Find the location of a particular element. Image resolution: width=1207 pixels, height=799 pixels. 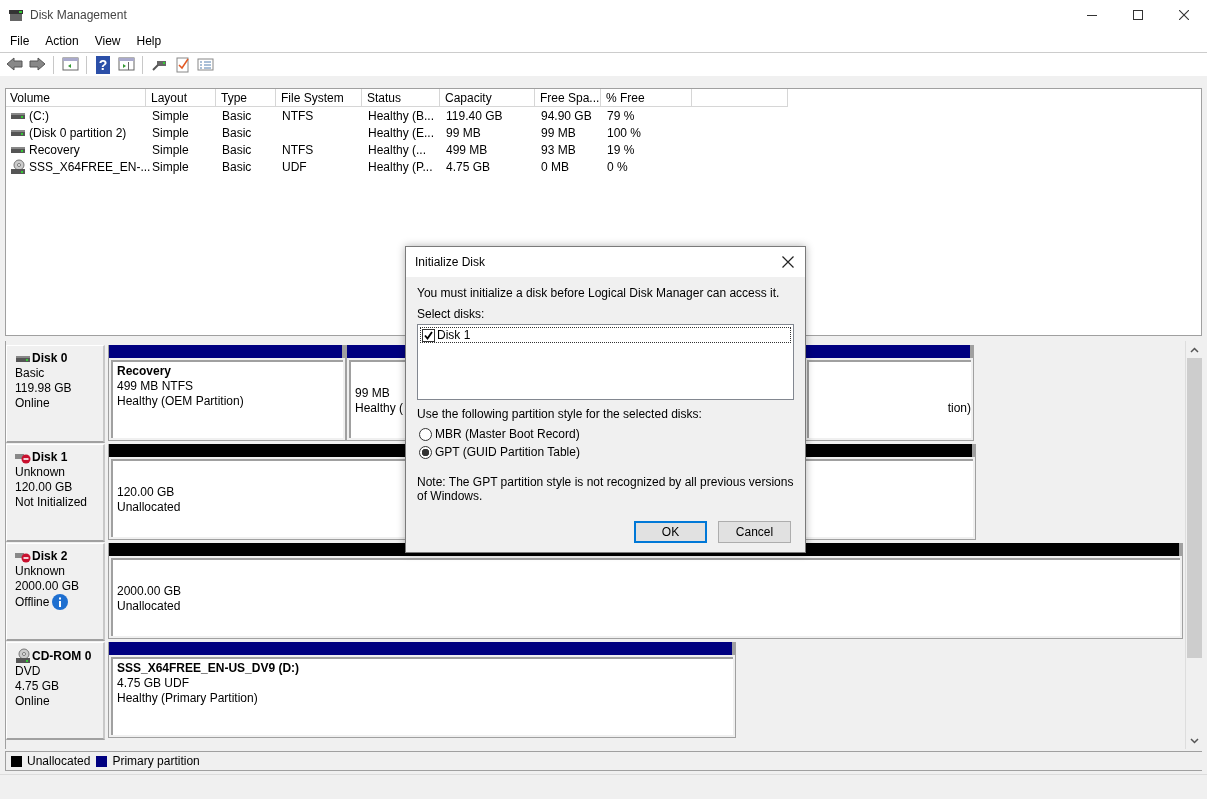

partition-detail: 4.75 GB UDF is located at coordinates (153, 683).